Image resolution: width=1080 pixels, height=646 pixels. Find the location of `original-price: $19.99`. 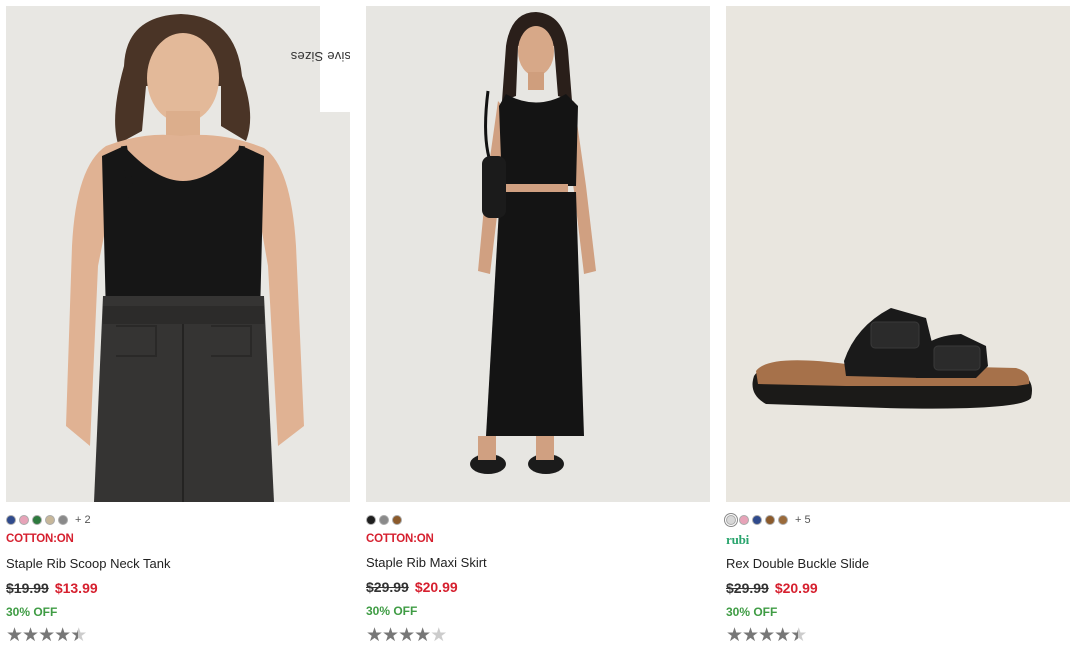

original-price: $19.99 is located at coordinates (27, 588).